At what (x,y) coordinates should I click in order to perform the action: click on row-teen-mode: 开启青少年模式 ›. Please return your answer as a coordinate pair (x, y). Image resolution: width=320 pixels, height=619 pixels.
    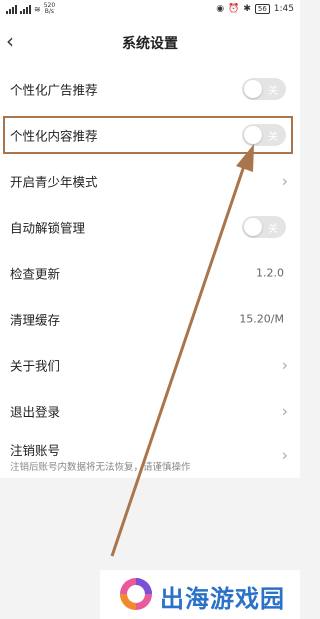
    Looking at the image, I should click on (150, 181).